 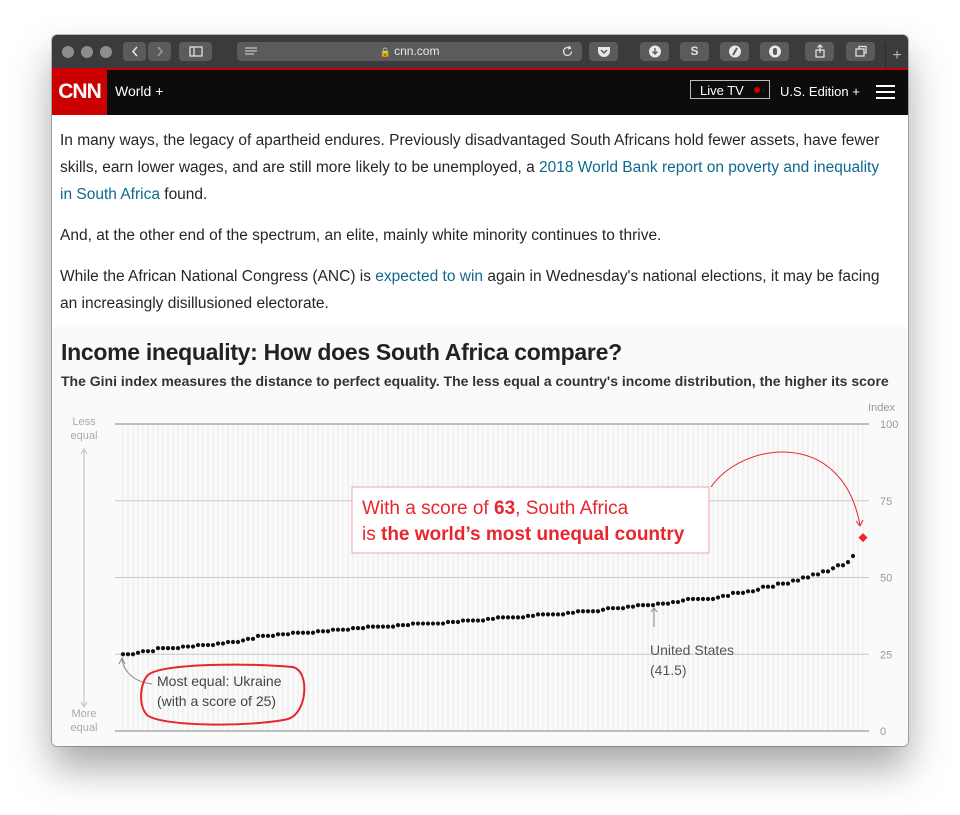 I want to click on back-icon, so click(x=134, y=51).